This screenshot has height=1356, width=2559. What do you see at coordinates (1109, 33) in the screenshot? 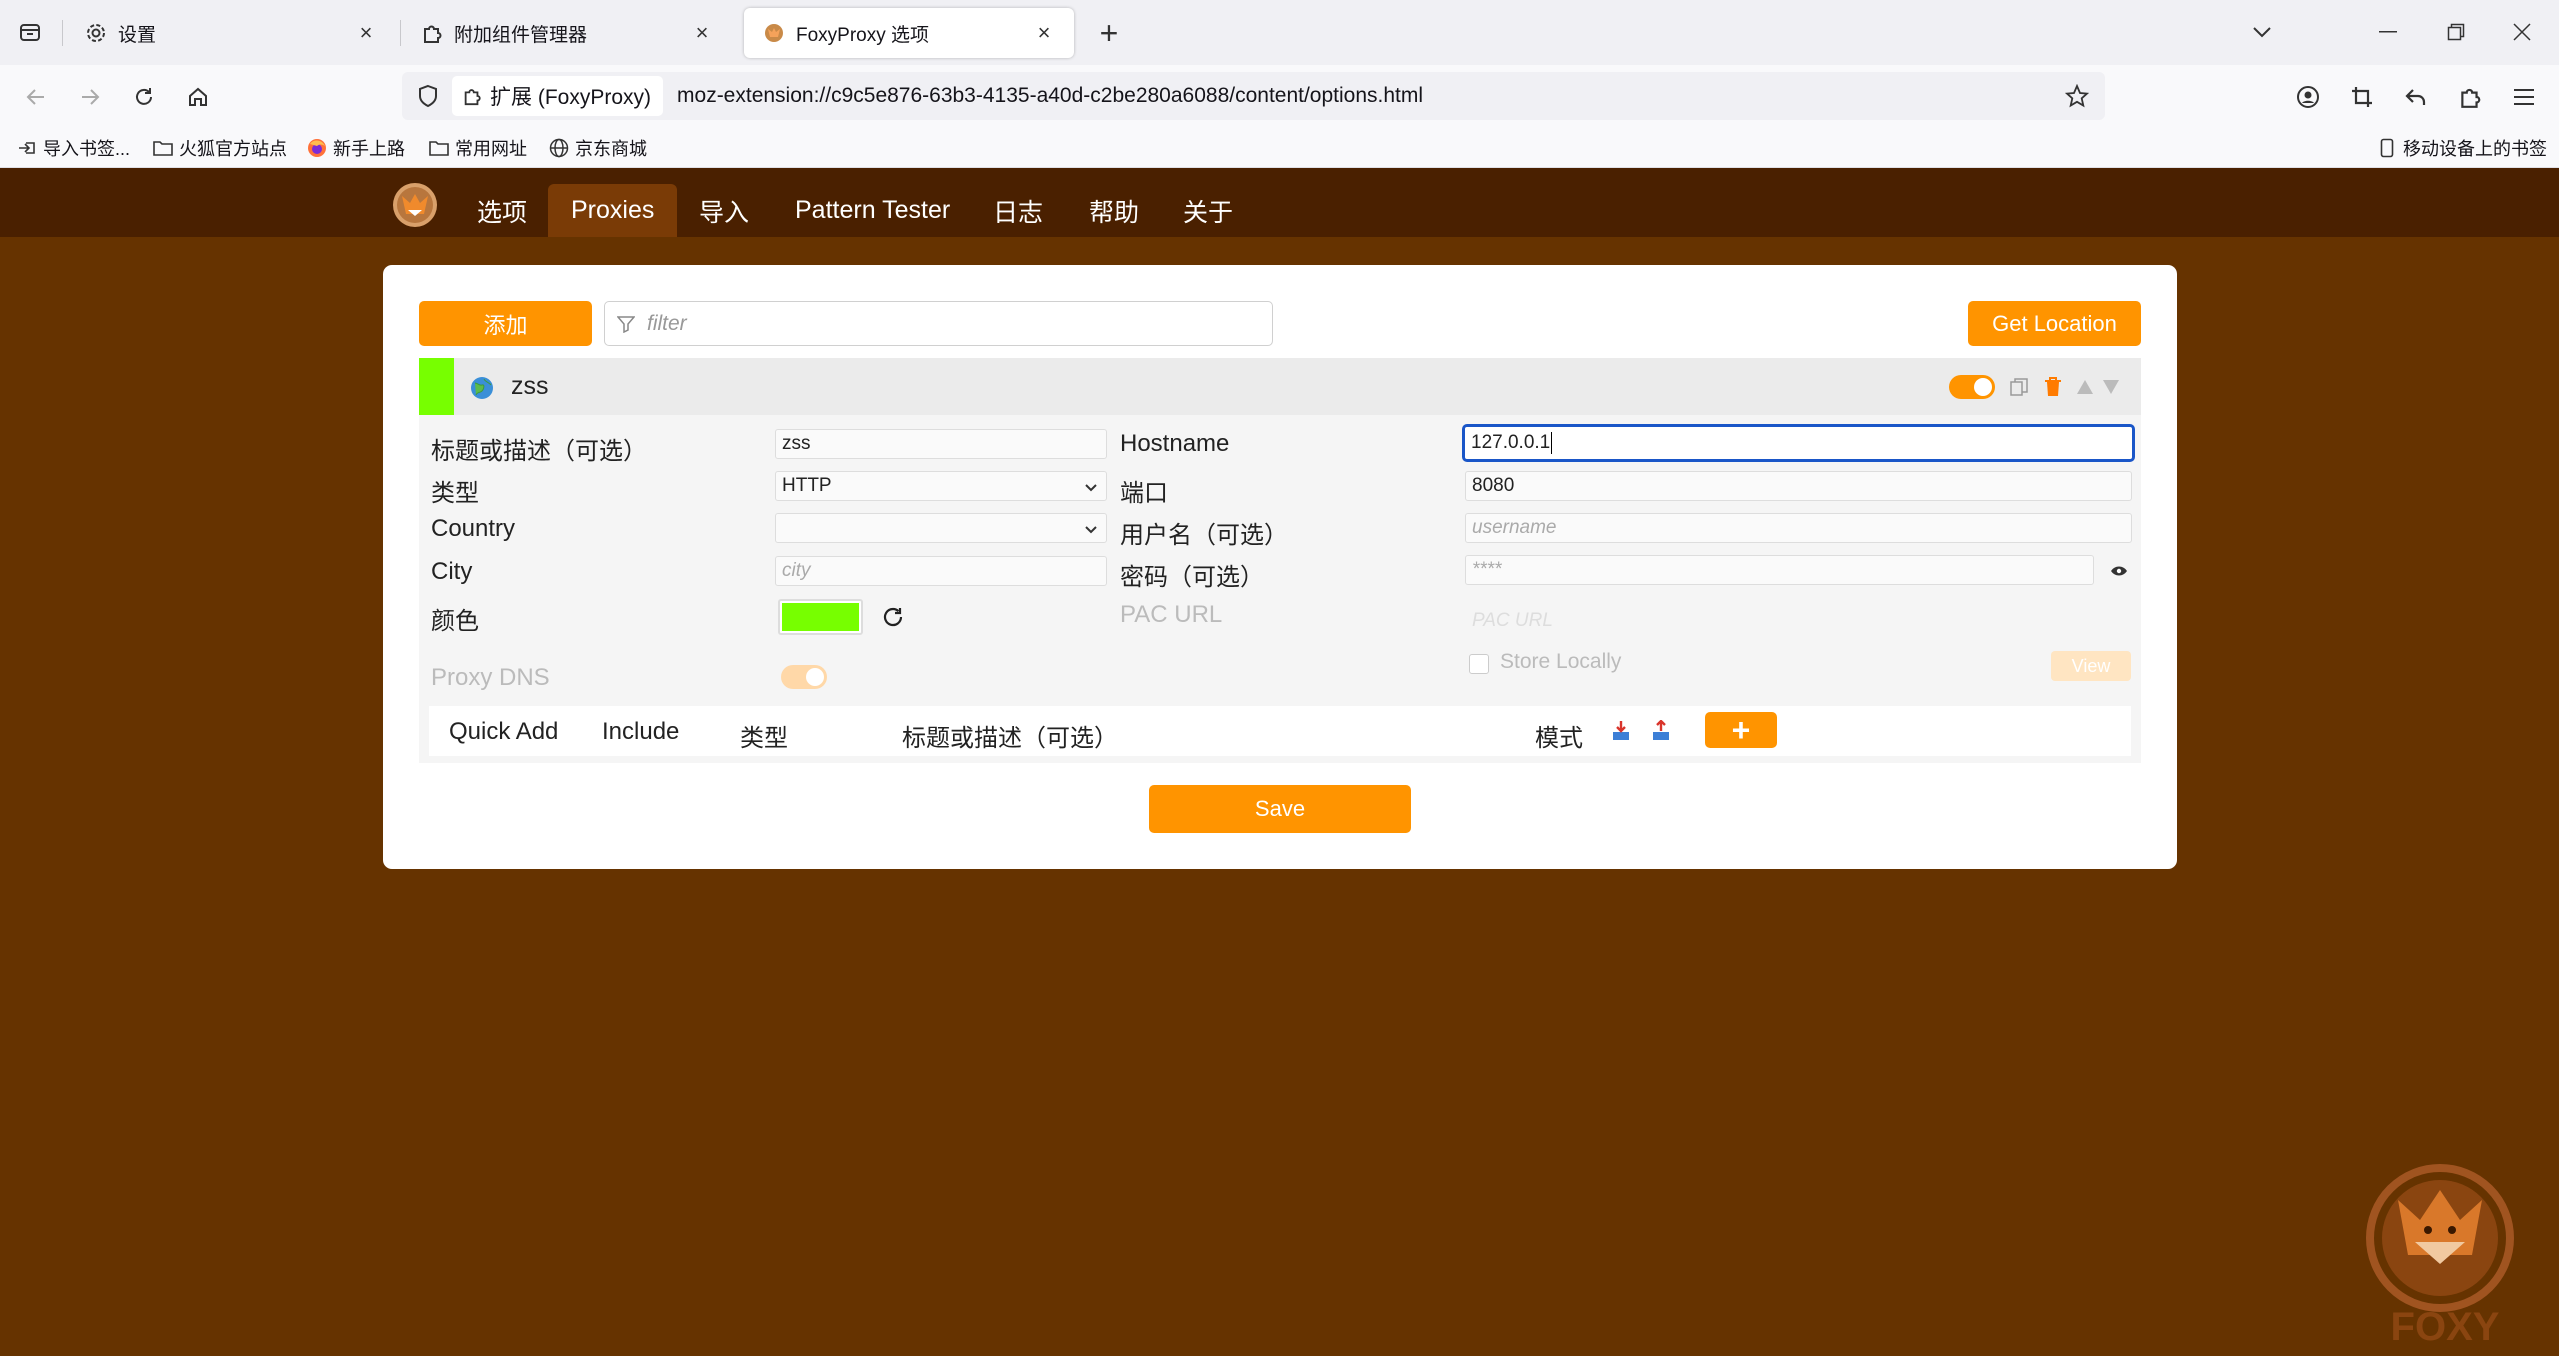
I see `new-tab-button: +` at bounding box center [1109, 33].